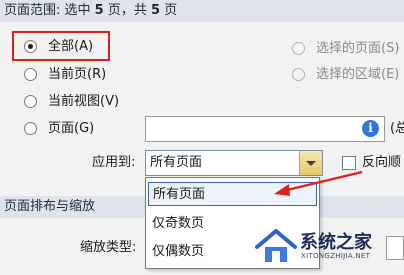 The image size is (404, 275). I want to click on house-logo-icon, so click(276, 245).